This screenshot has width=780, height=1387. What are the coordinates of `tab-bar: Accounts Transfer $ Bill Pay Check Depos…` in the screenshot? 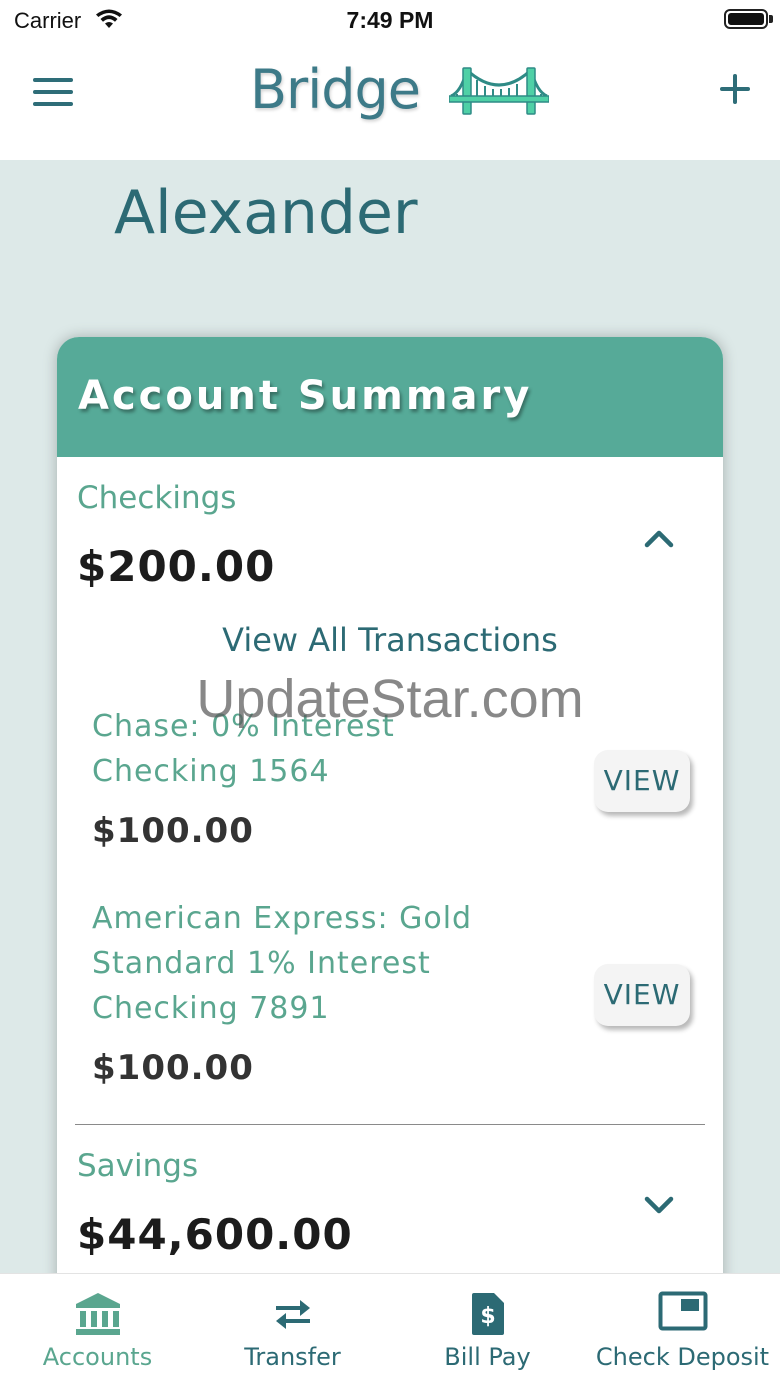 It's located at (390, 1330).